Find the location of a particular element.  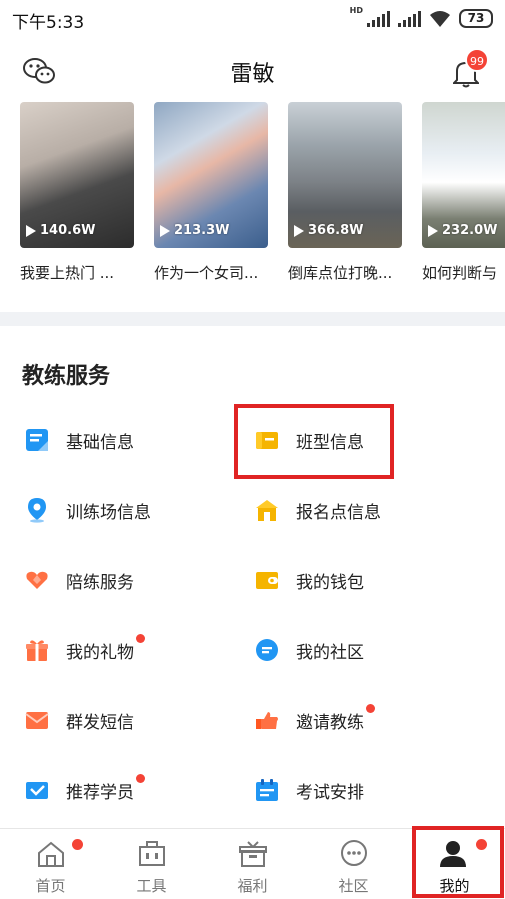

signal-icon is located at coordinates (378, 18).